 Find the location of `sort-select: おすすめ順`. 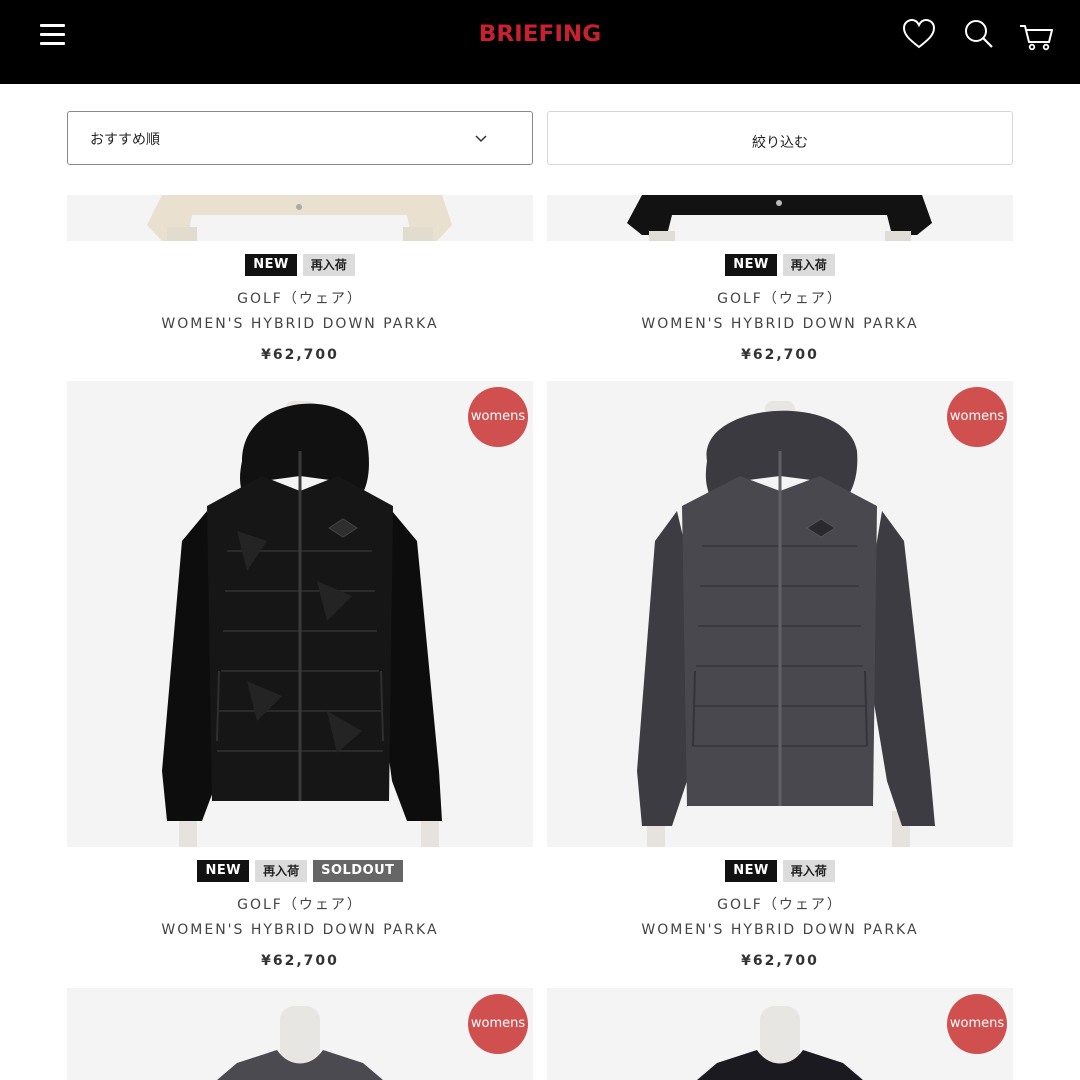

sort-select: おすすめ順 is located at coordinates (300, 138).